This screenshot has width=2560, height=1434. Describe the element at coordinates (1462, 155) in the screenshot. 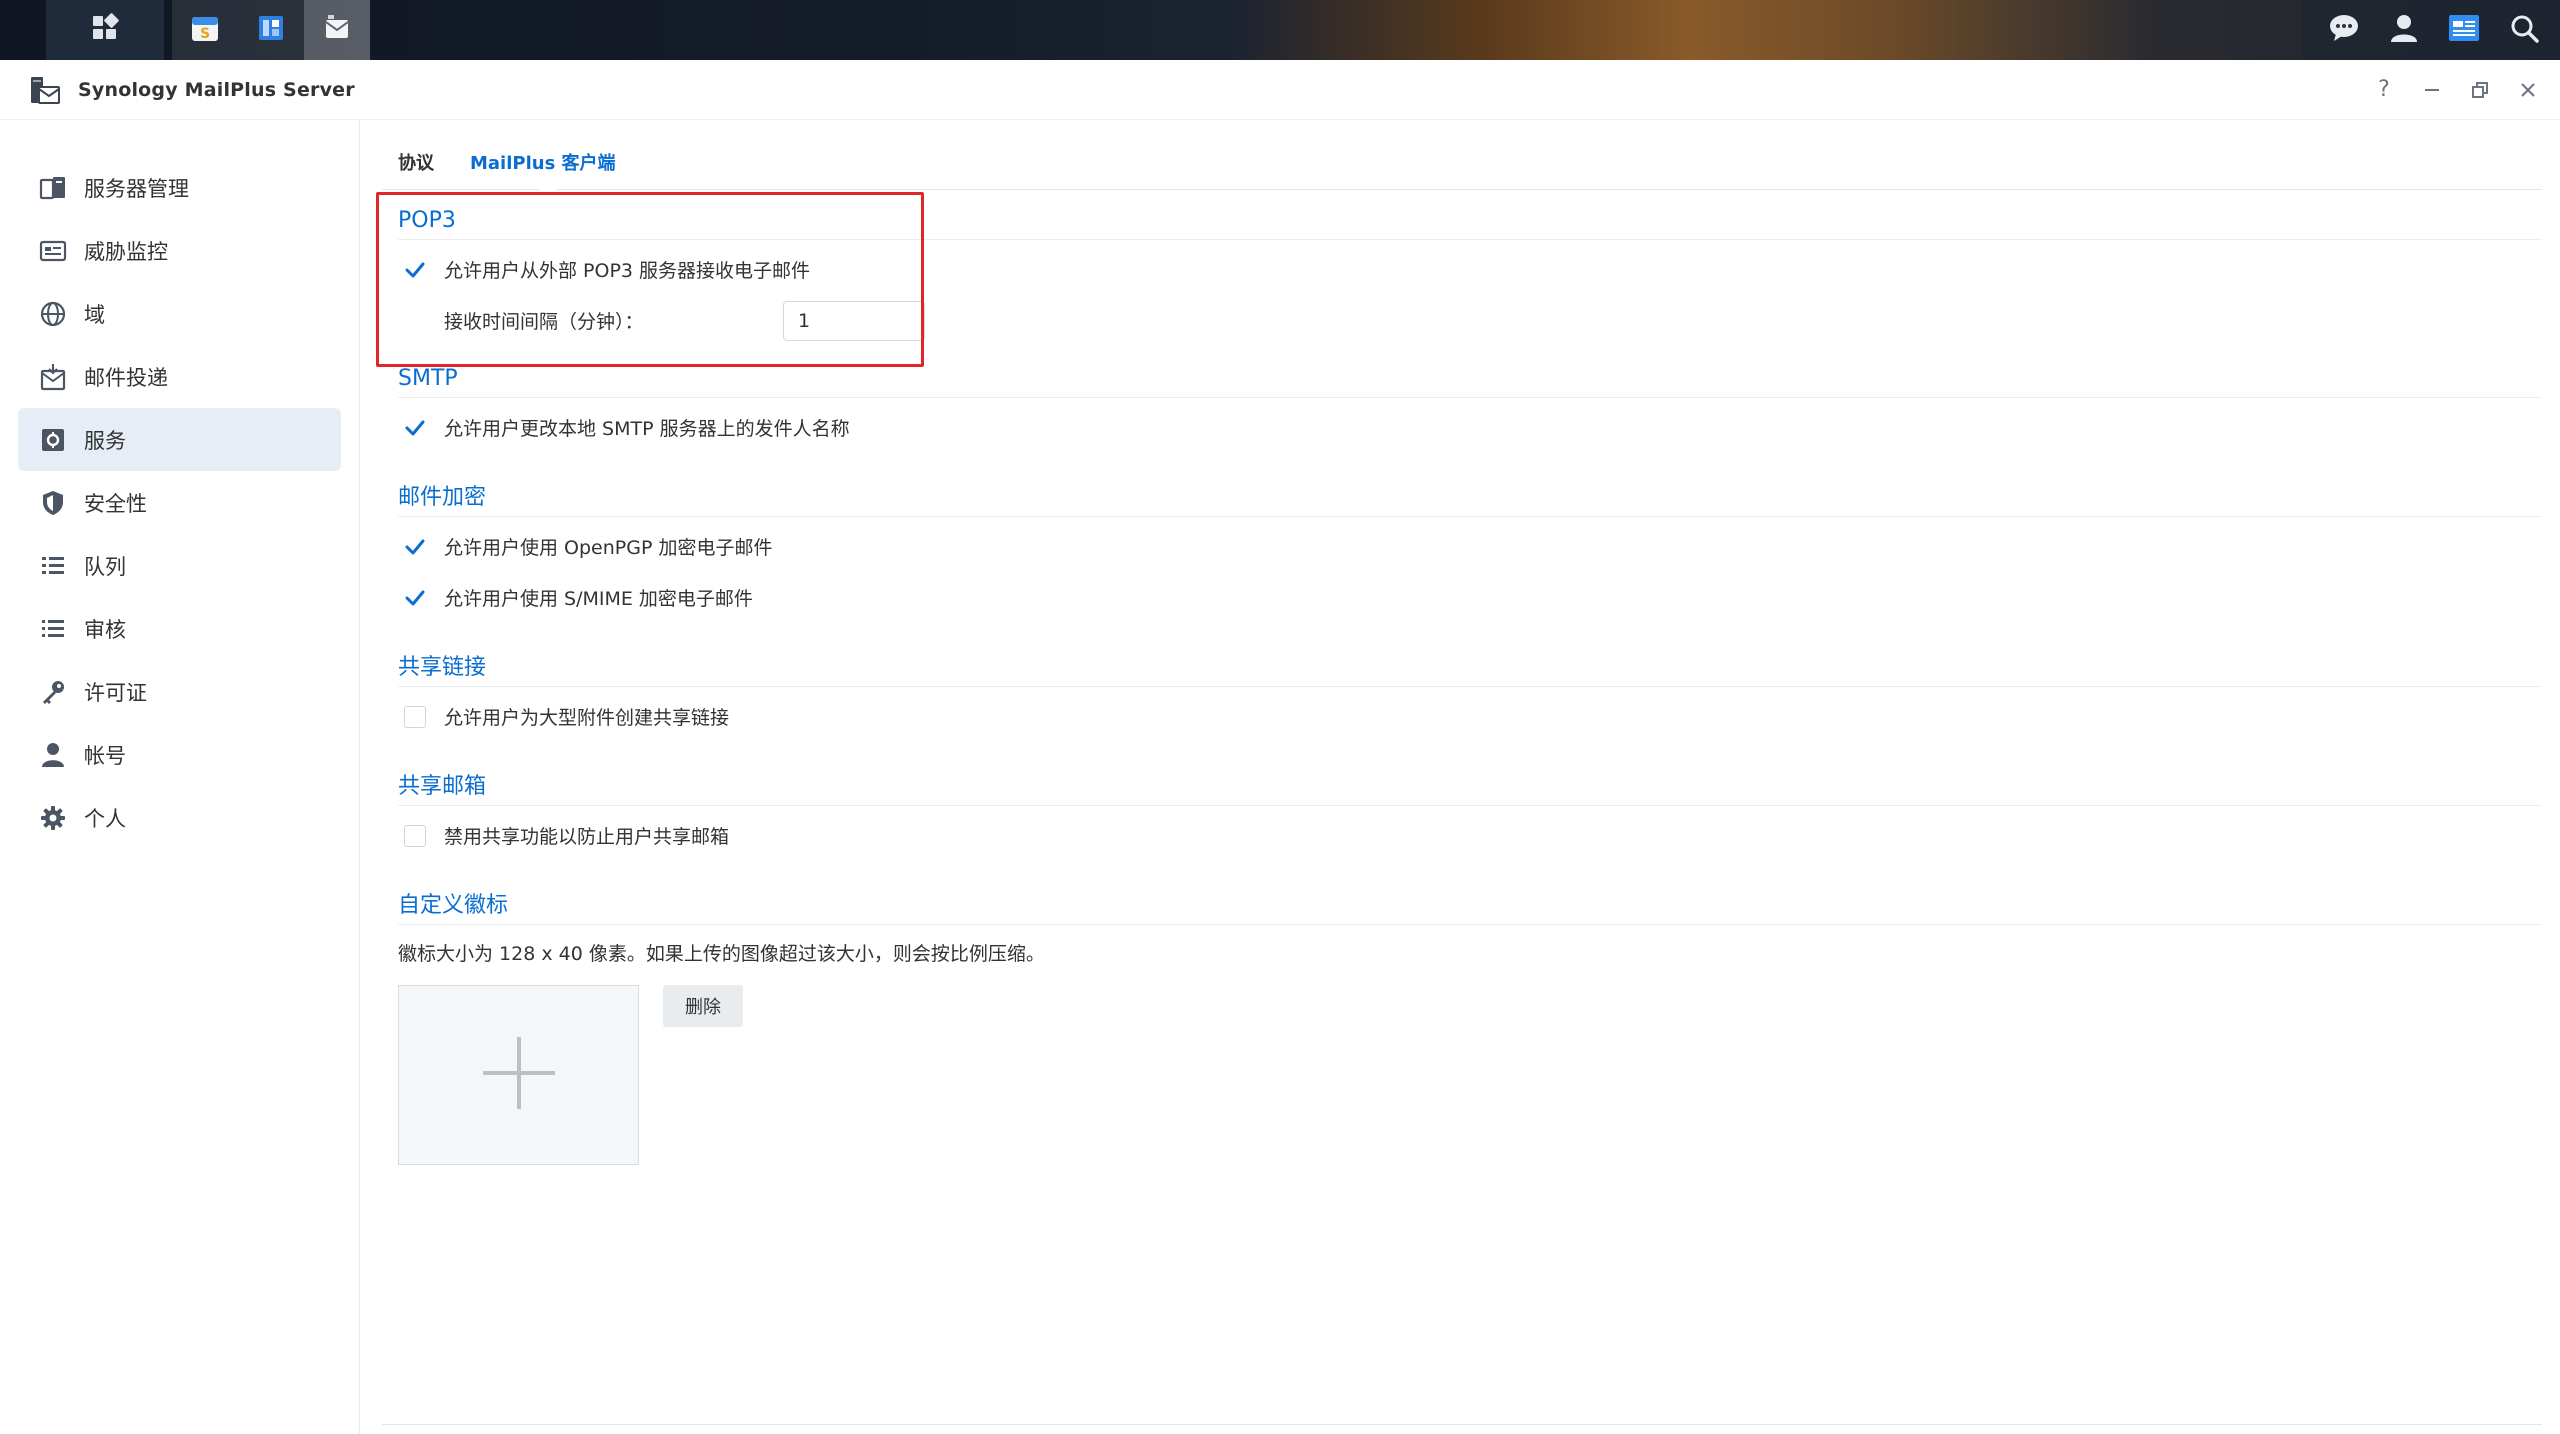

I see `tab-bar: 协议 MailPlus 客户端` at that location.